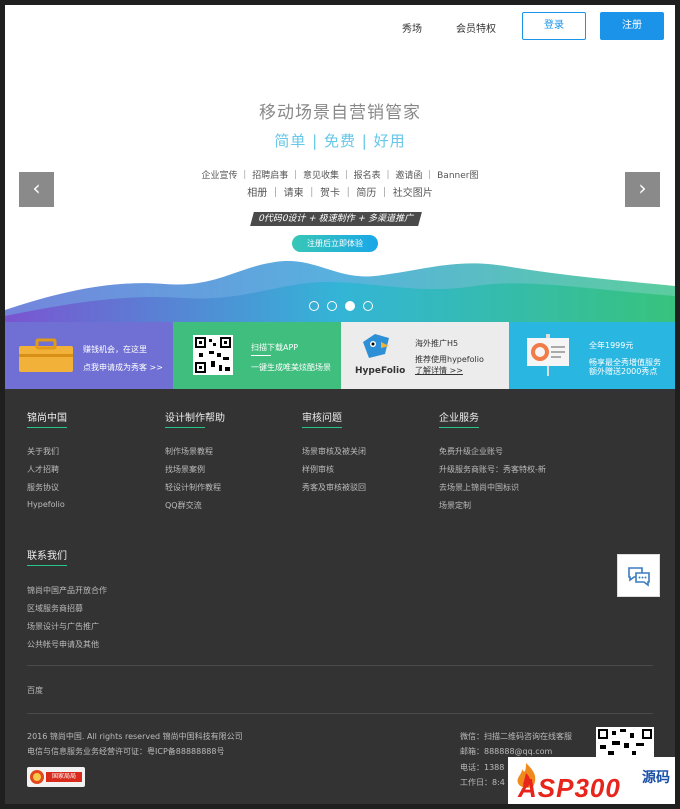 This screenshot has height=809, width=680. Describe the element at coordinates (569, 788) in the screenshot. I see `watermark-text: ASP300` at that location.